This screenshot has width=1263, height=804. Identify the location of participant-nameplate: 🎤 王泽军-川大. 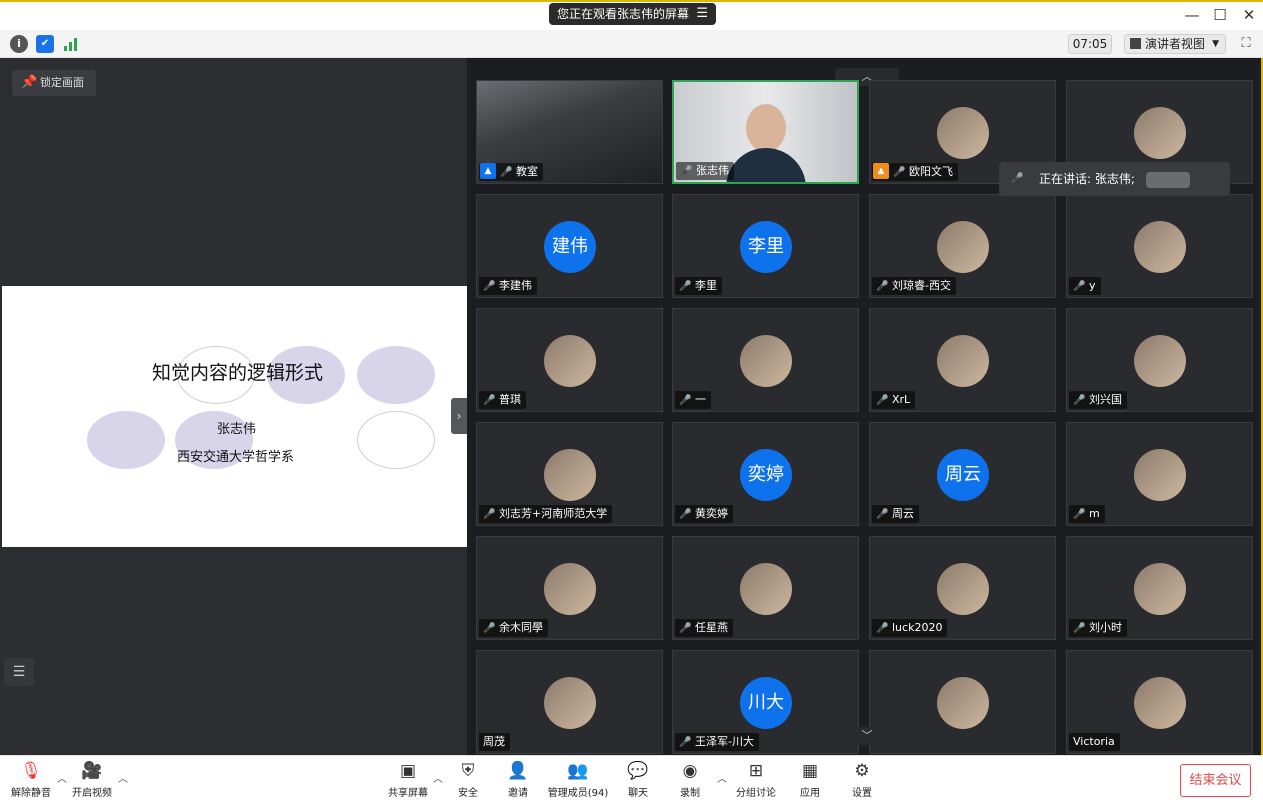
(717, 742).